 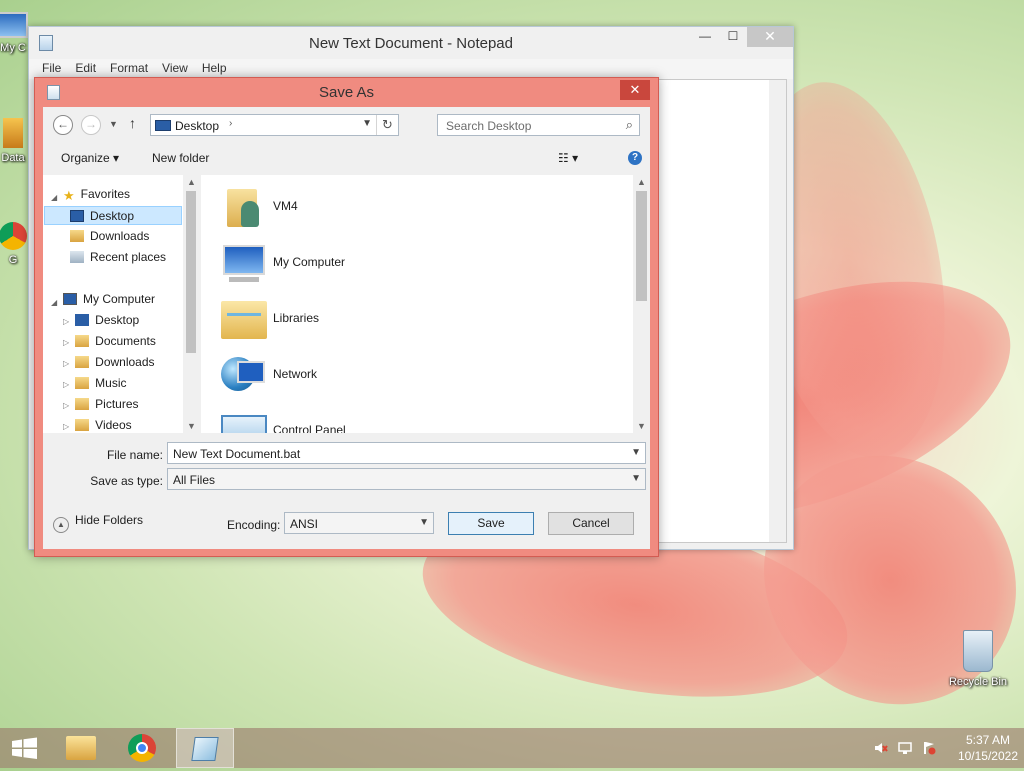 I want to click on file-item-libraries: Libraries, so click(x=269, y=318).